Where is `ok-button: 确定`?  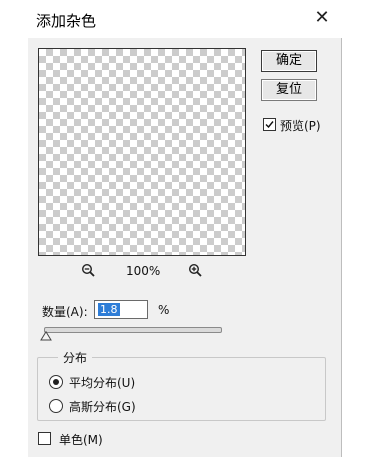 ok-button: 确定 is located at coordinates (289, 61).